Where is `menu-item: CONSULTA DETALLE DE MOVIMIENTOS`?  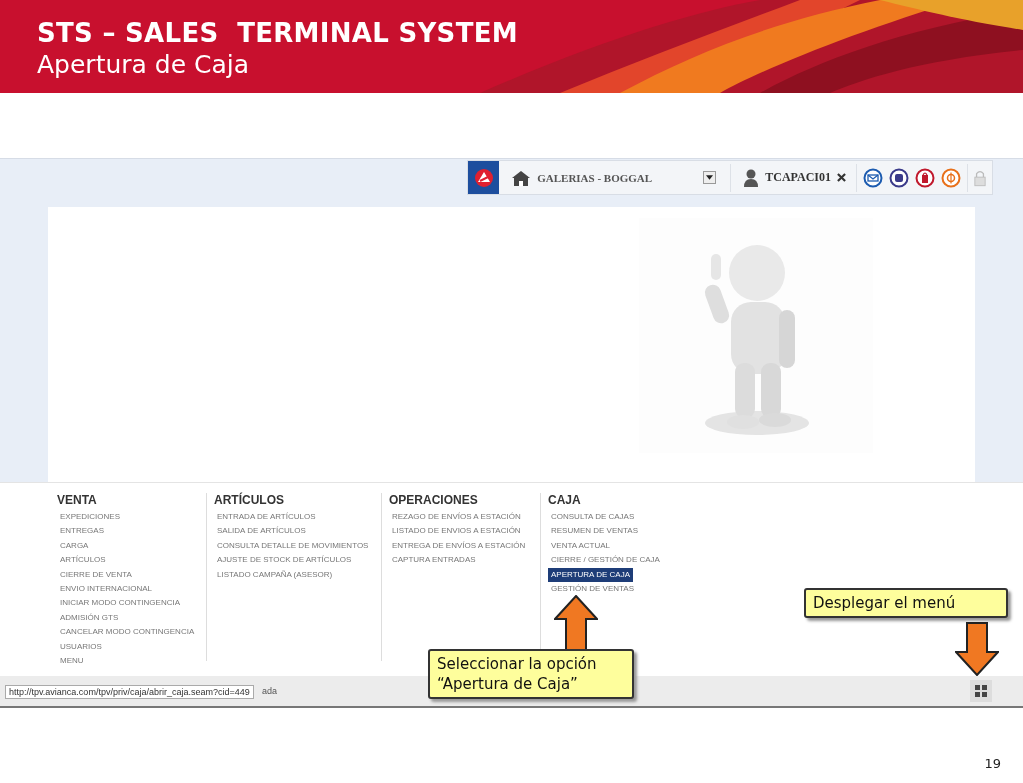 menu-item: CONSULTA DETALLE DE MOVIMIENTOS is located at coordinates (293, 546).